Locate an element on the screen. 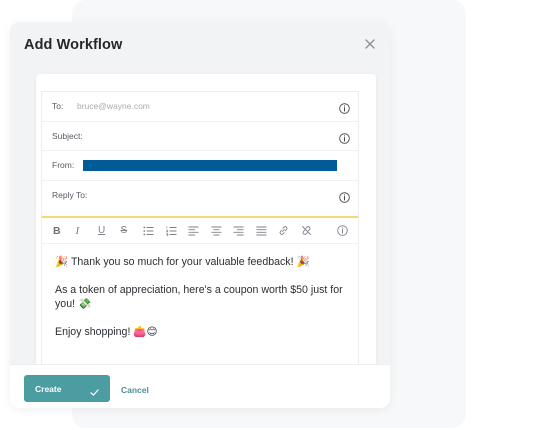 Image resolution: width=540 pixels, height=430 pixels. italic-icon: I is located at coordinates (77, 230).